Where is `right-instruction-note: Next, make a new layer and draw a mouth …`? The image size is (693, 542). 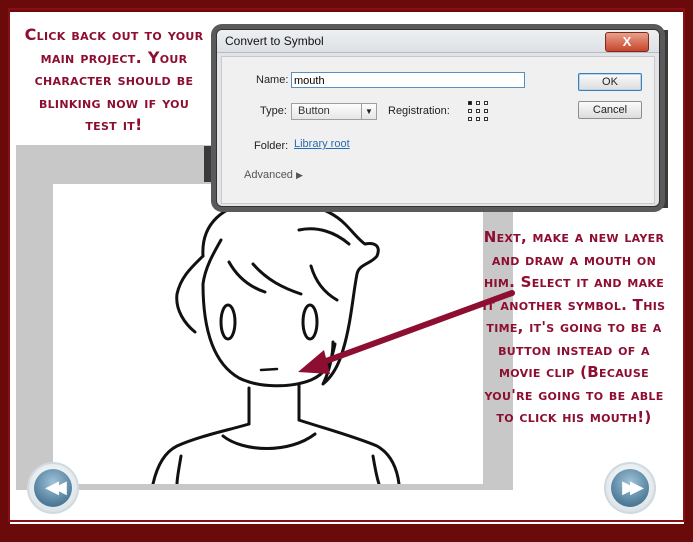
right-instruction-note: Next, make a new layer and draw a mouth … is located at coordinates (574, 327).